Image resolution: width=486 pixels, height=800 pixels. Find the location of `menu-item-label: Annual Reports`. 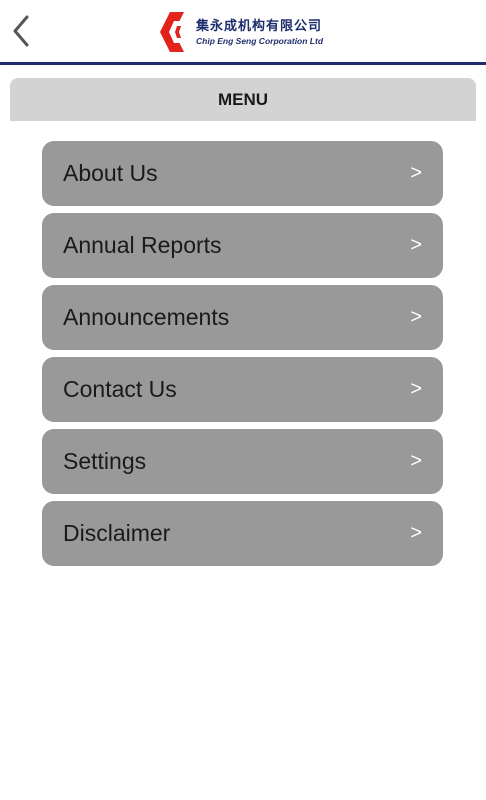

menu-item-label: Annual Reports is located at coordinates (142, 245).